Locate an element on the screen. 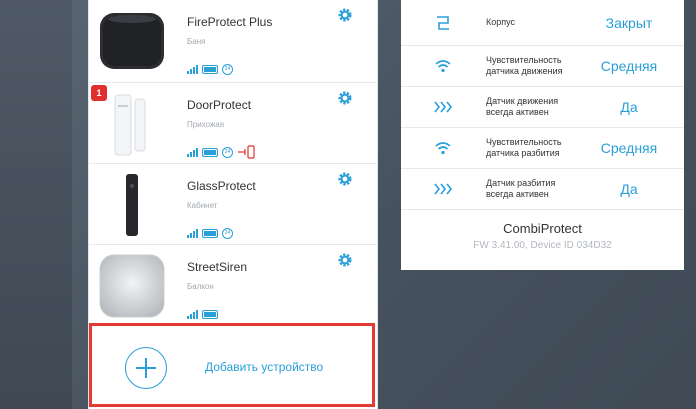  device-room: Кабинет is located at coordinates (202, 205).